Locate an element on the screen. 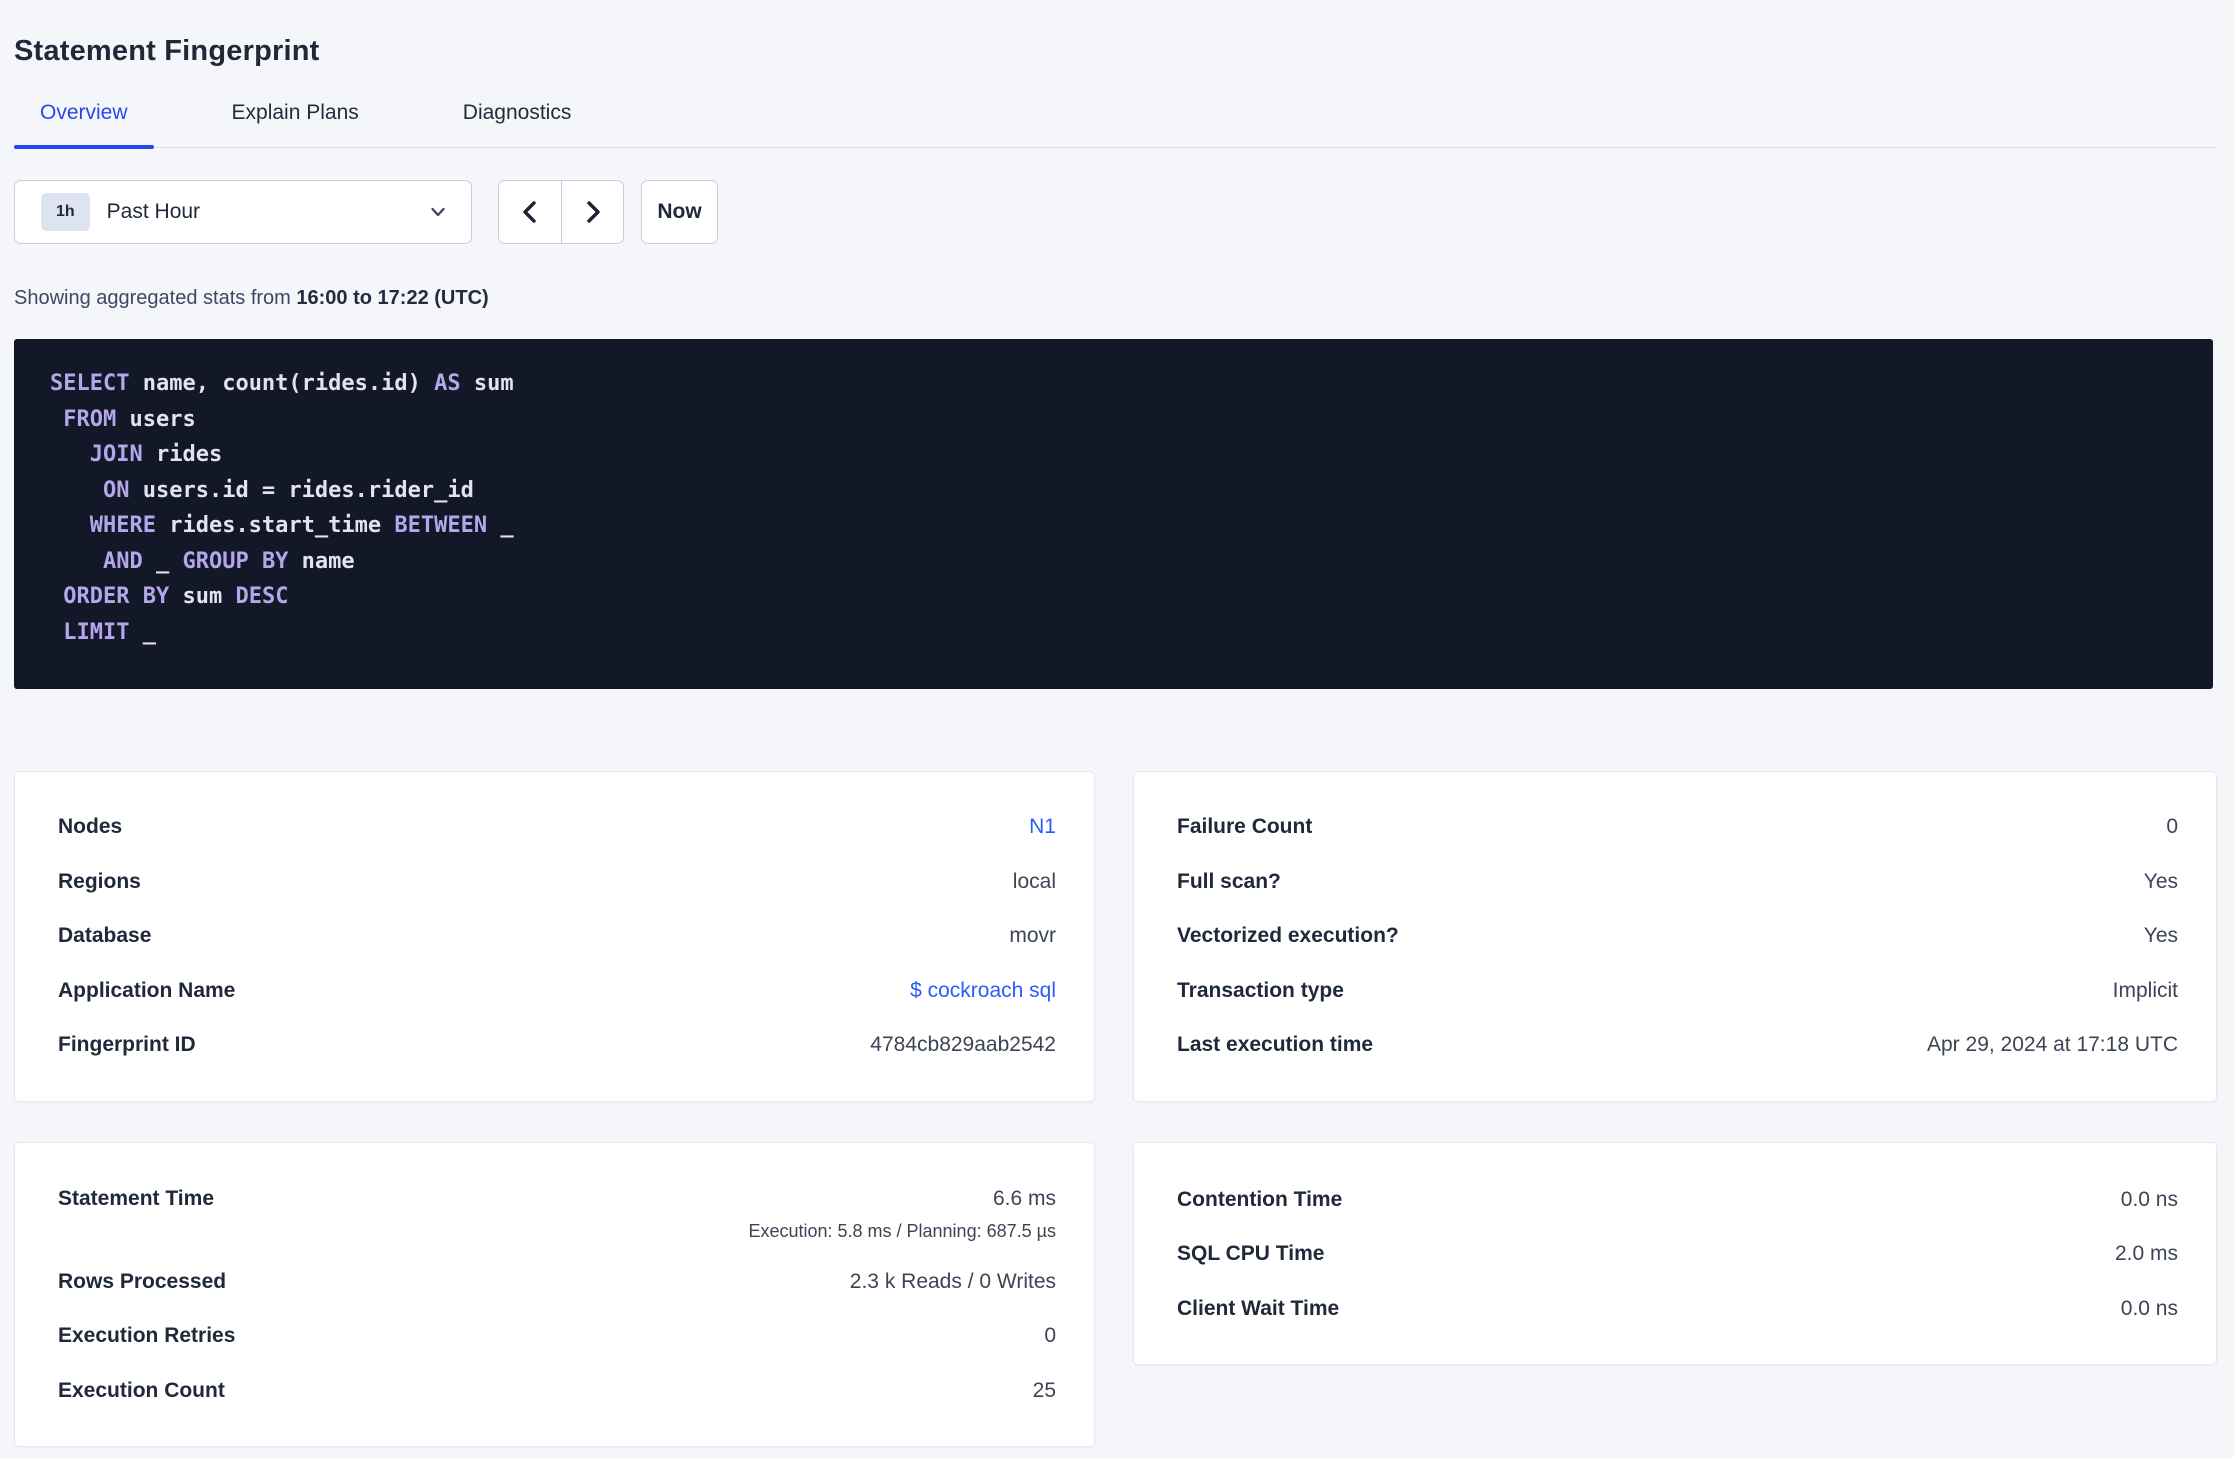  tab-overview: Overview is located at coordinates (84, 125).